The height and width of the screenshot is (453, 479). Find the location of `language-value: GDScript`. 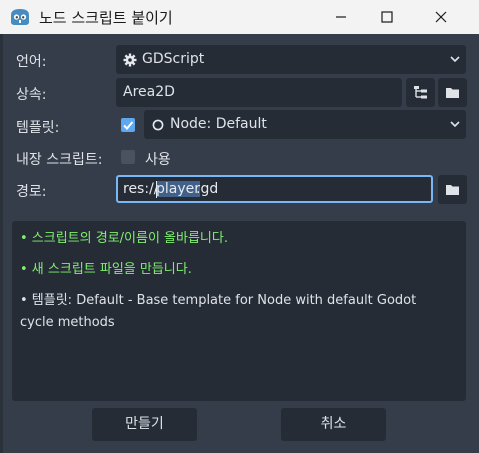

language-value: GDScript is located at coordinates (173, 59).